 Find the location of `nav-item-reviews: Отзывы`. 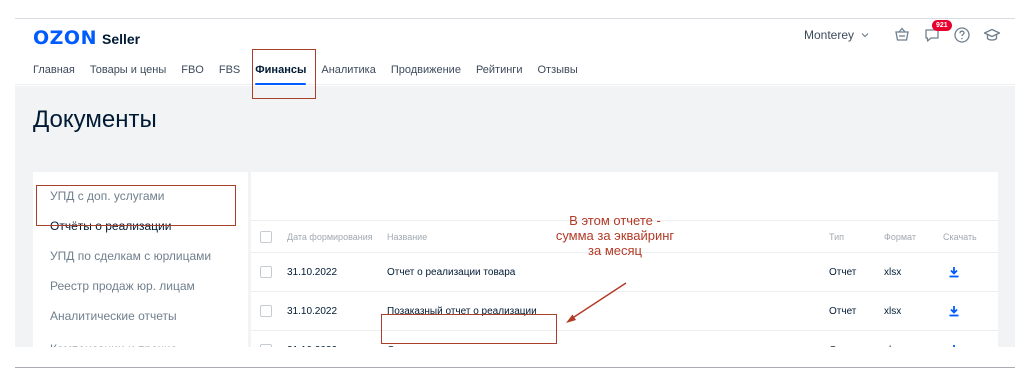

nav-item-reviews: Отзывы is located at coordinates (557, 70).